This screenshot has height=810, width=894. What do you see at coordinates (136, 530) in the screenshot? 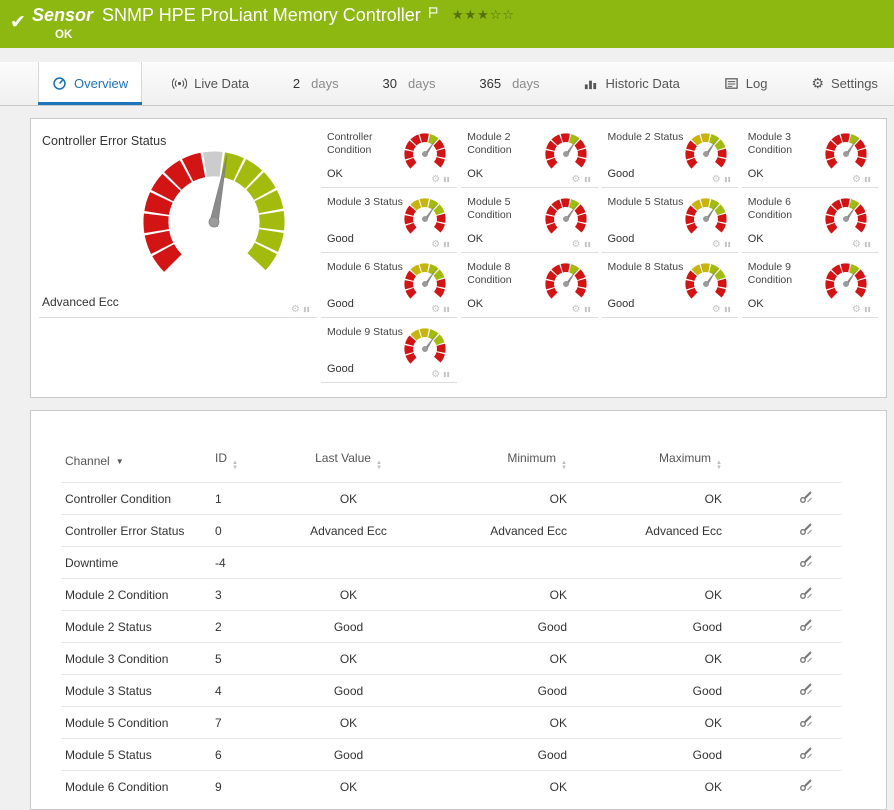
I see `channel-name: Controller Error Status` at bounding box center [136, 530].